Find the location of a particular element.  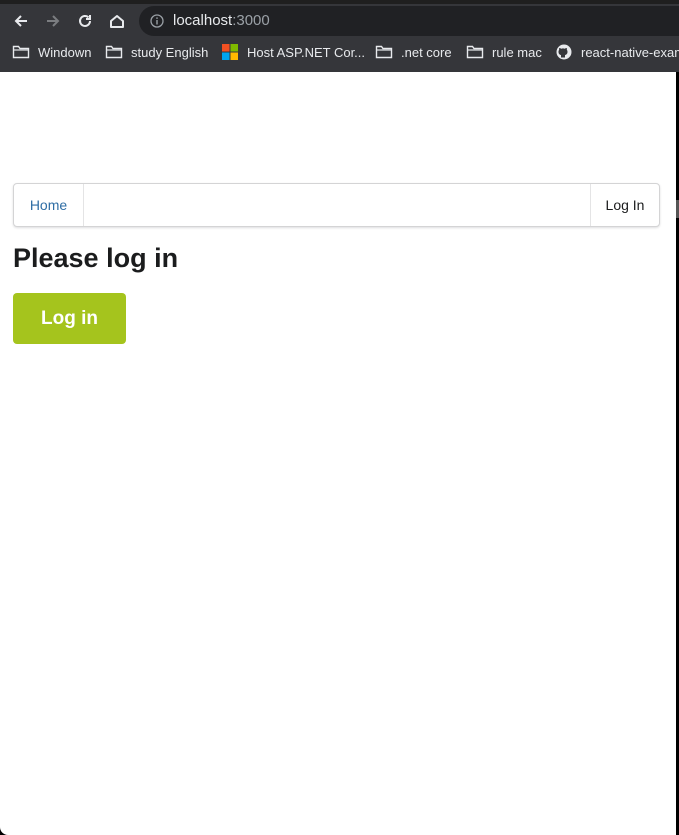

menu-item-home: Home is located at coordinates (49, 205).